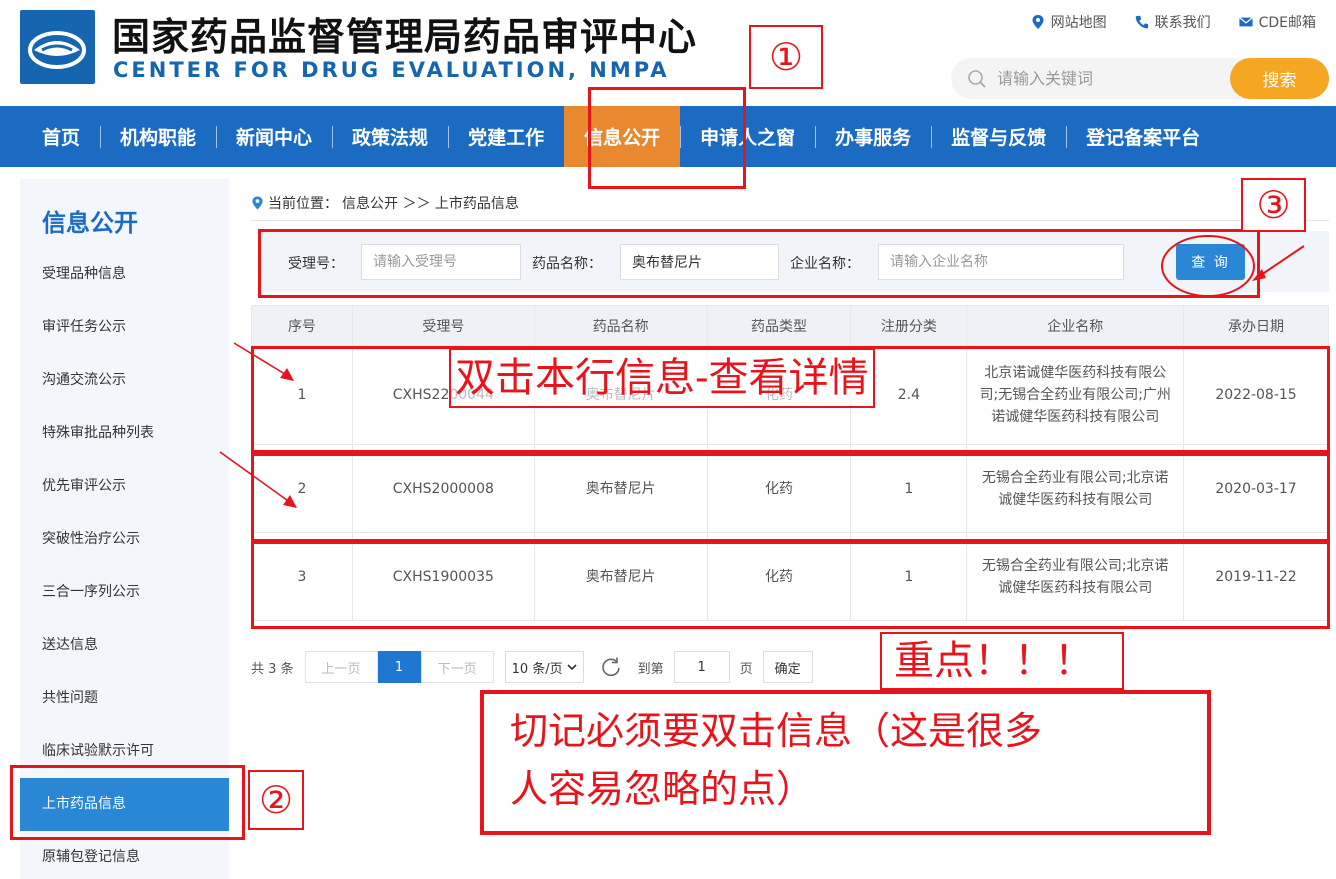  What do you see at coordinates (667, 138) in the screenshot?
I see `annotation-box-nav` at bounding box center [667, 138].